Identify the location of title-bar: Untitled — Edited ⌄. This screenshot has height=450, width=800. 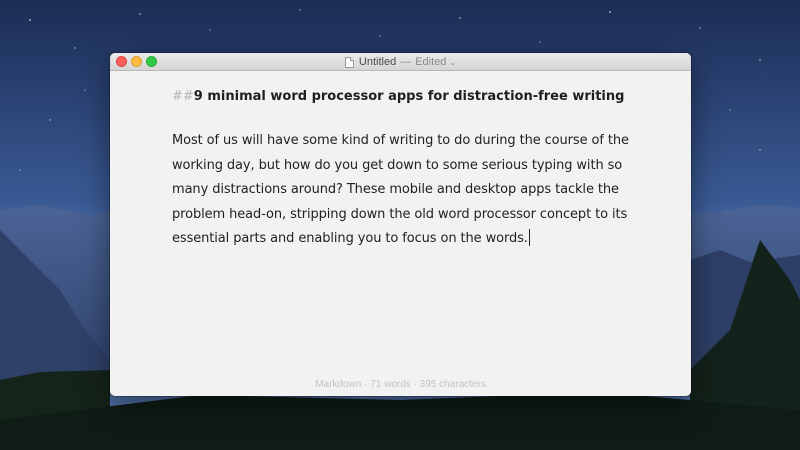
(400, 62).